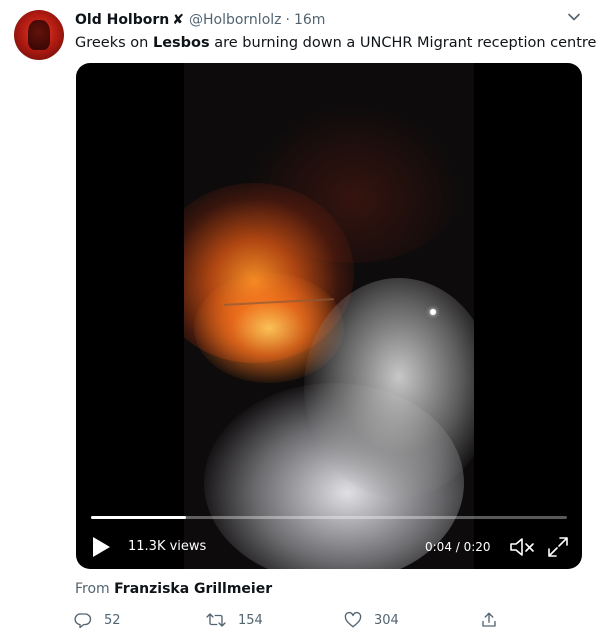 This screenshot has height=639, width=598. I want to click on like-count: 304, so click(386, 620).